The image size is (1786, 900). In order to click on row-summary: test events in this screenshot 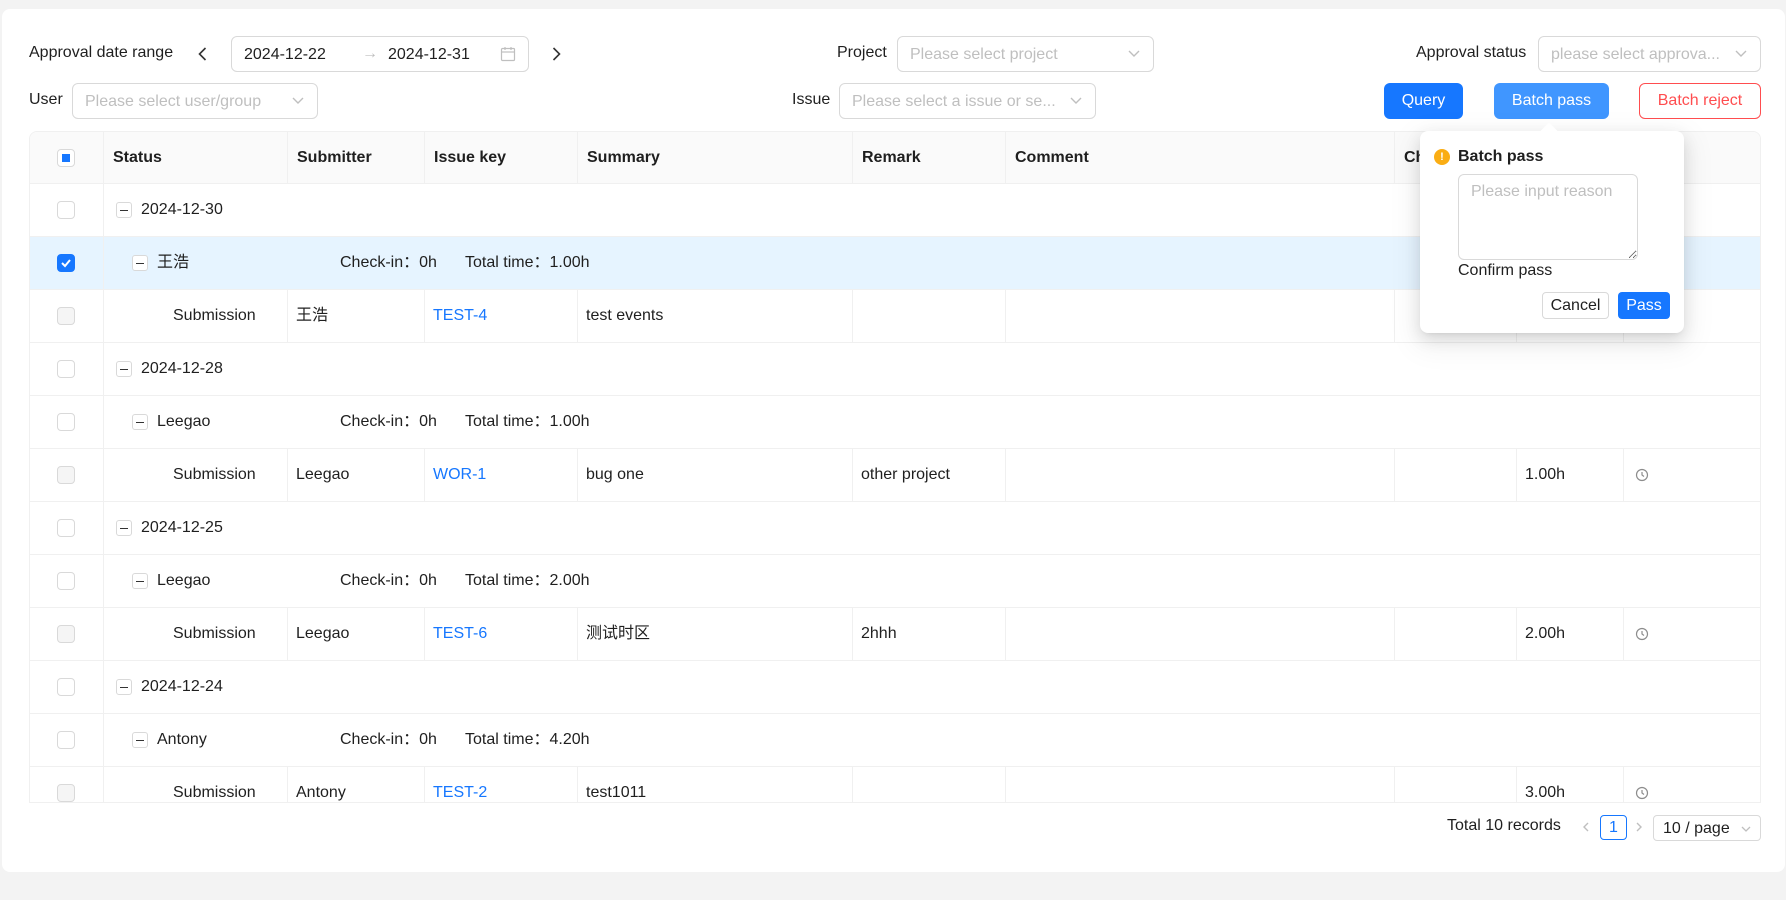, I will do `click(625, 315)`.